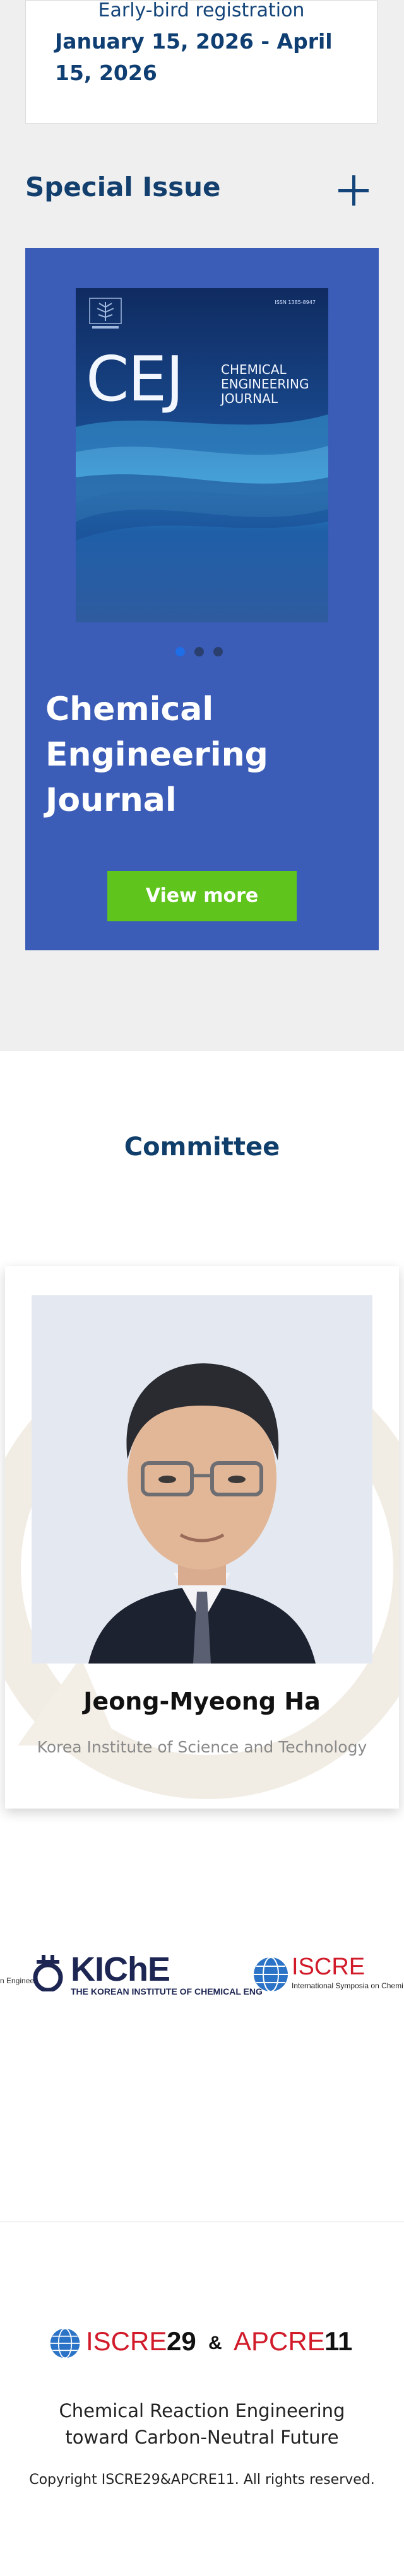  I want to click on cover-name-line: JOURNAL, so click(249, 399).